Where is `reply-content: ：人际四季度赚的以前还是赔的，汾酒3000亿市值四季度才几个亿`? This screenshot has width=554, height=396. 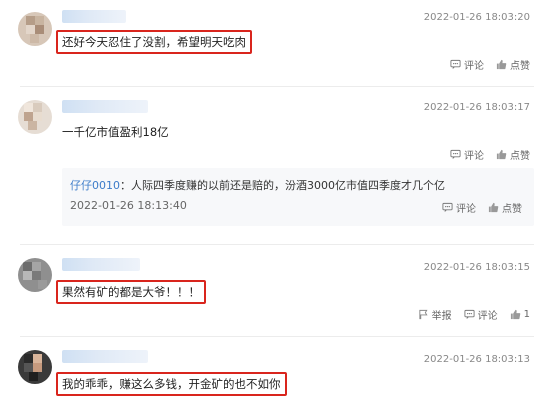 reply-content: ：人际四季度赚的以前还是赔的，汾酒3000亿市值四季度才几个亿 is located at coordinates (282, 185).